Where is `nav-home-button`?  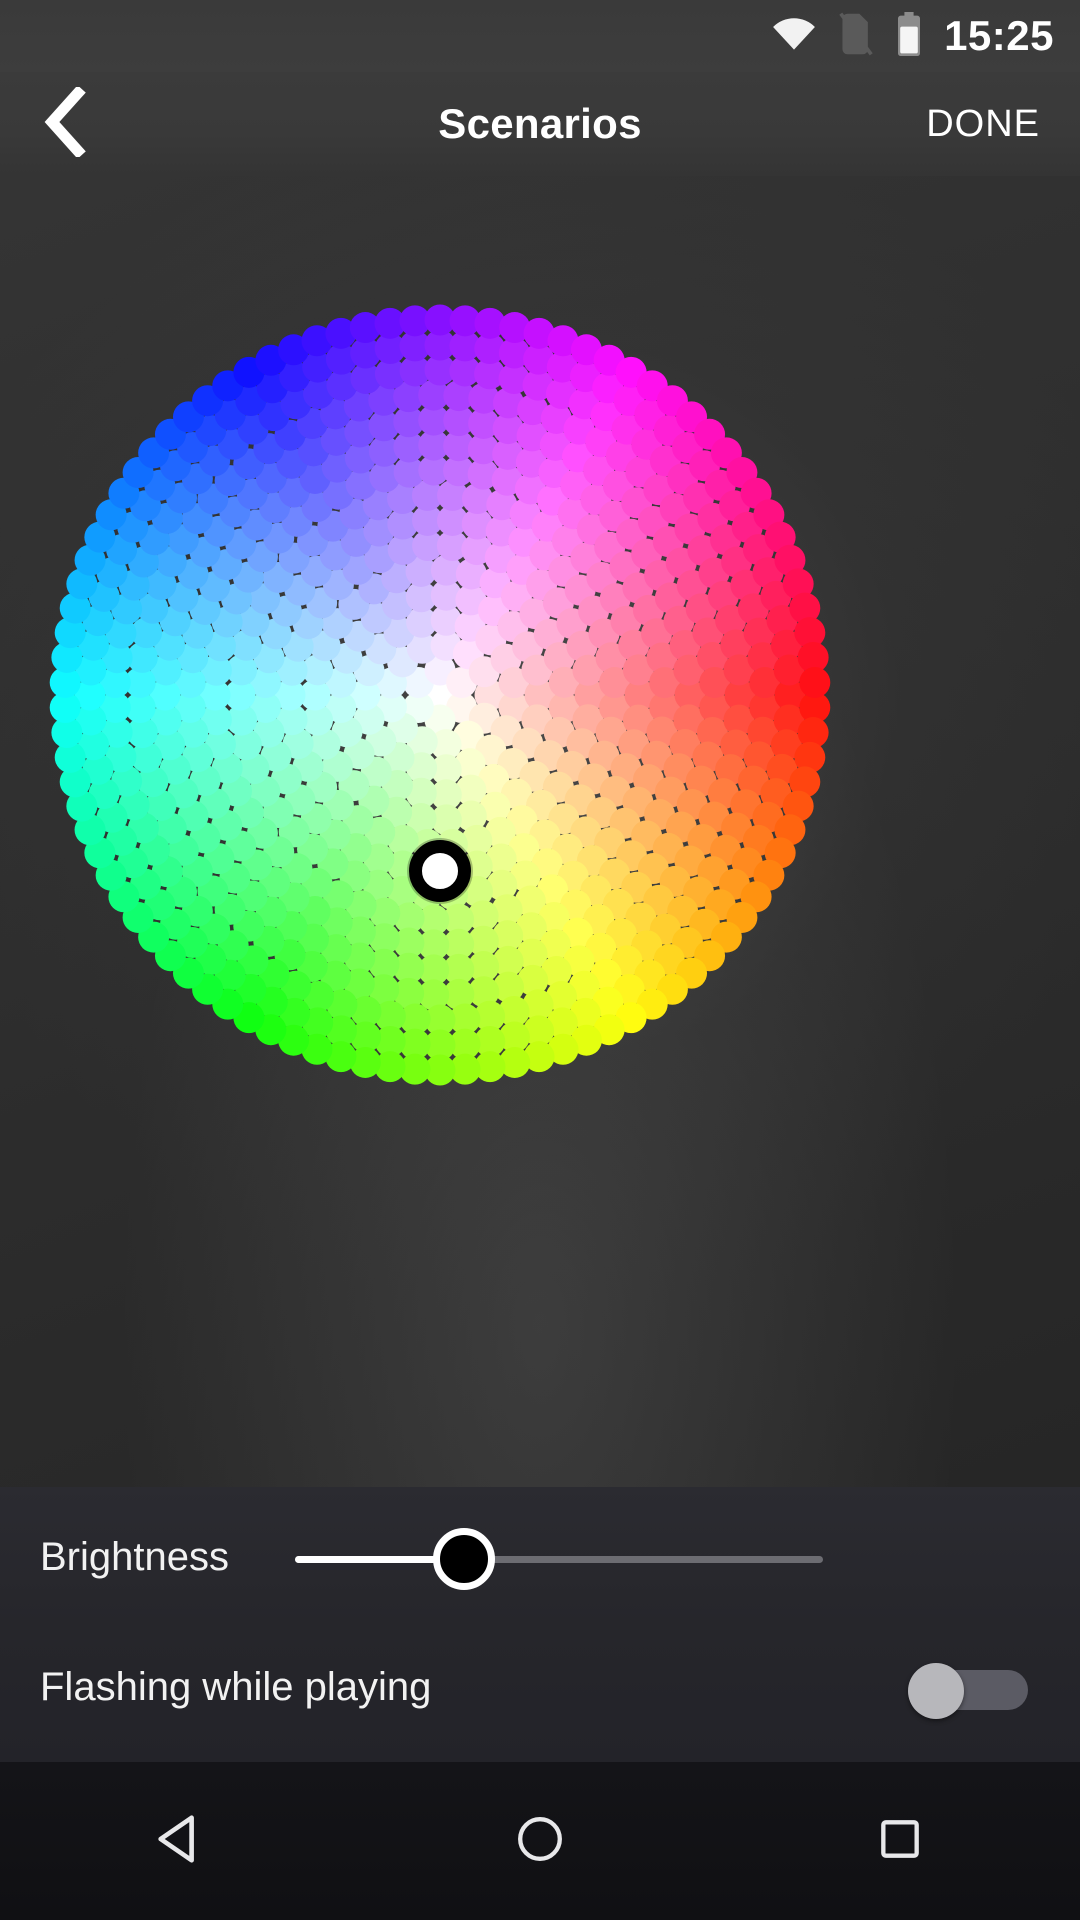
nav-home-button is located at coordinates (540, 1841).